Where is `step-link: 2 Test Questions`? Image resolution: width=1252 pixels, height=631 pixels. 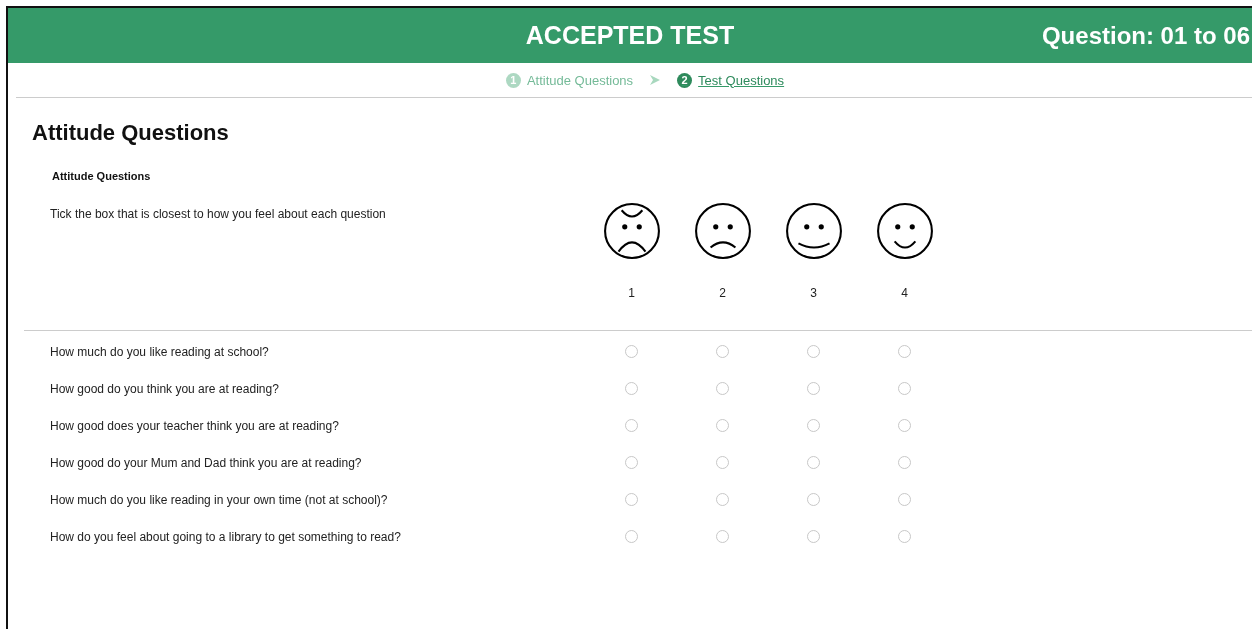
step-link: 2 Test Questions is located at coordinates (731, 80).